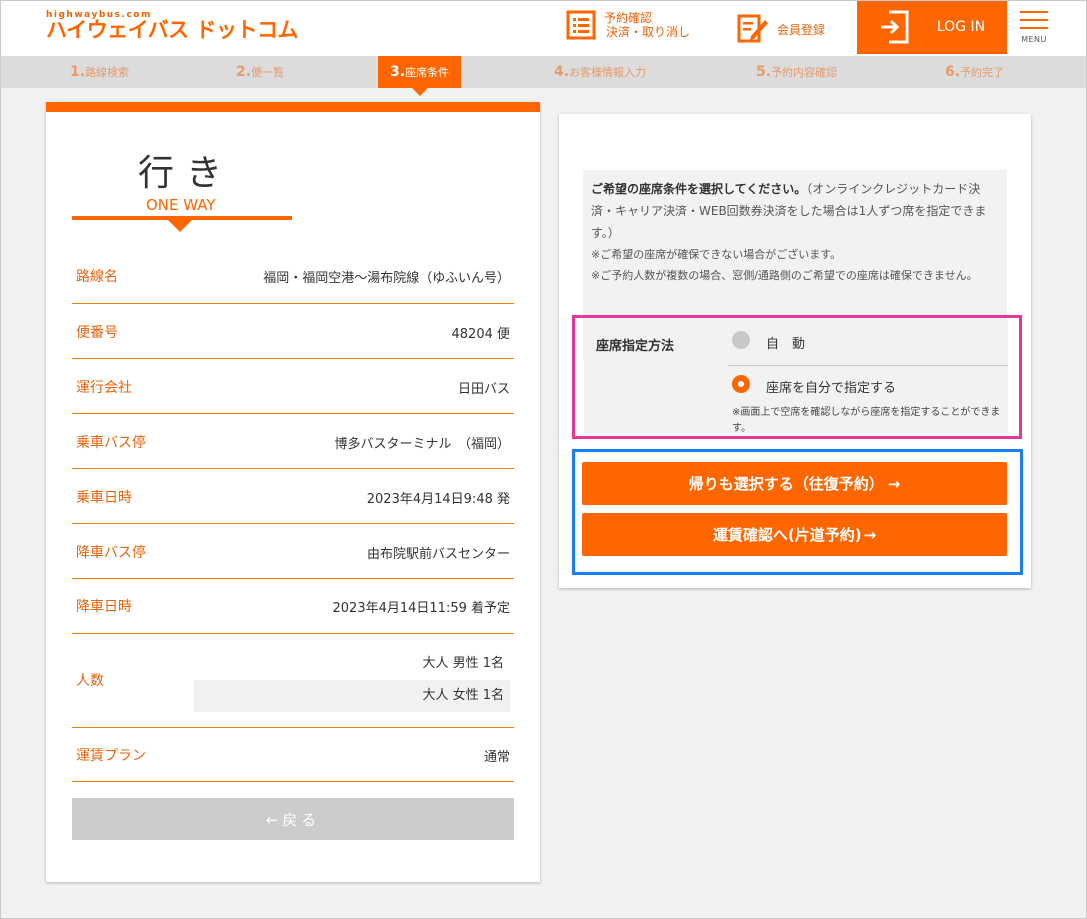 The width and height of the screenshot is (1087, 919). I want to click on login-label: LOG IN, so click(961, 27).